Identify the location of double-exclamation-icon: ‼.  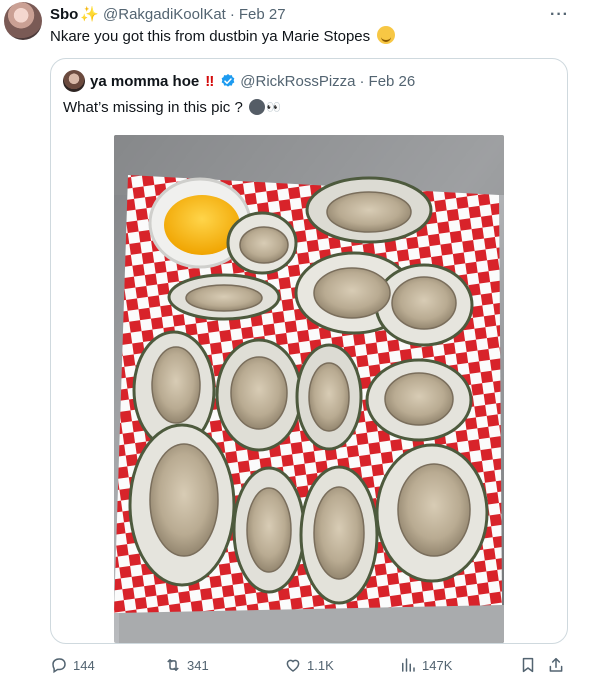
(209, 81).